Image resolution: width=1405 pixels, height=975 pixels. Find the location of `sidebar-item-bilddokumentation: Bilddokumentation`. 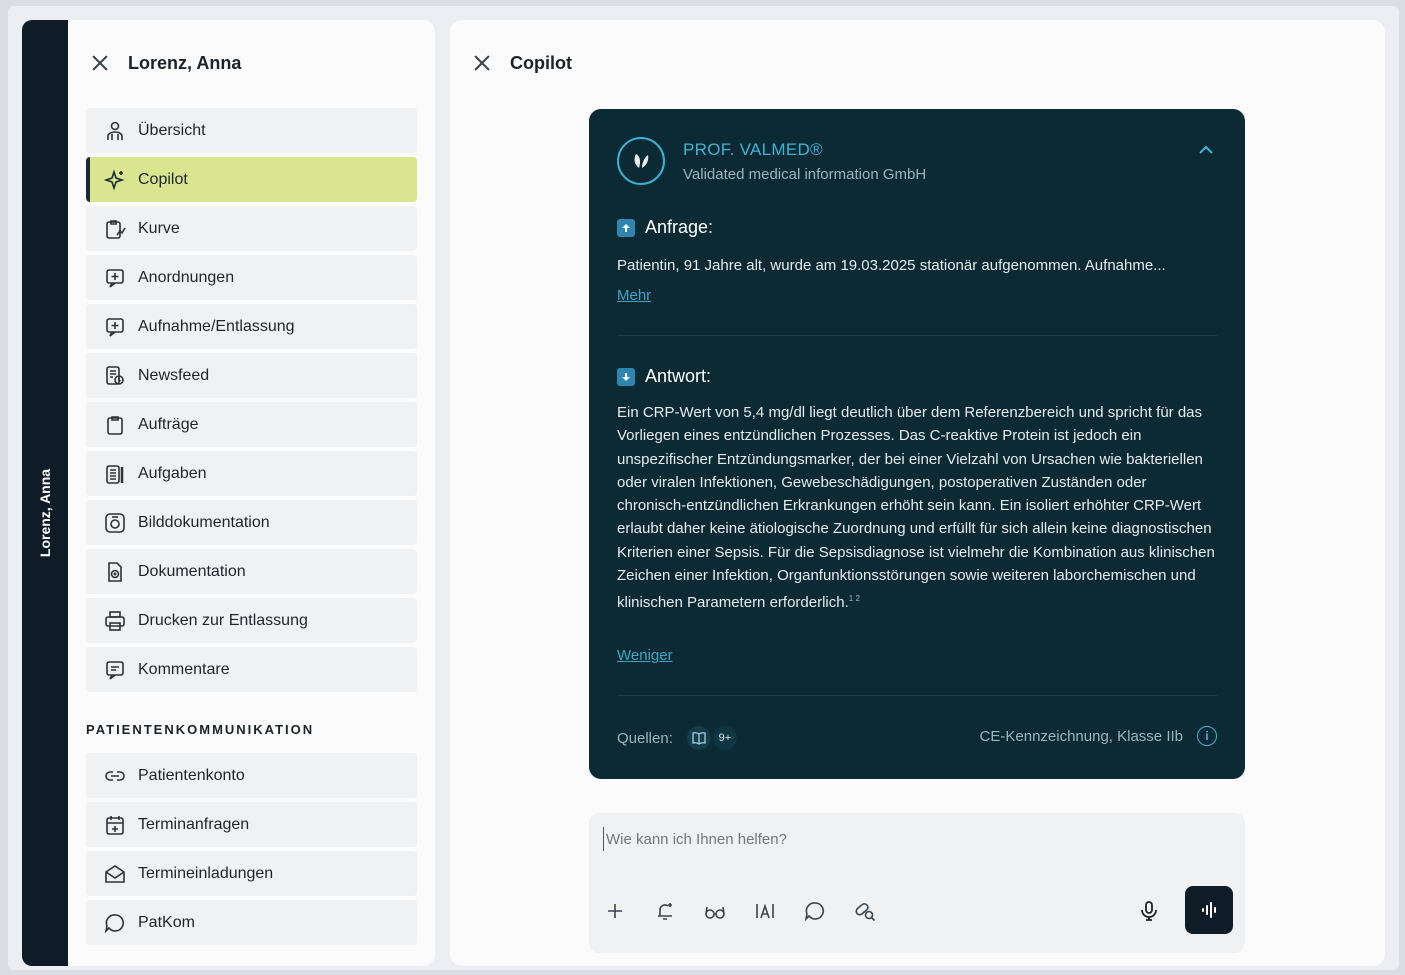

sidebar-item-bilddokumentation: Bilddokumentation is located at coordinates (251, 522).